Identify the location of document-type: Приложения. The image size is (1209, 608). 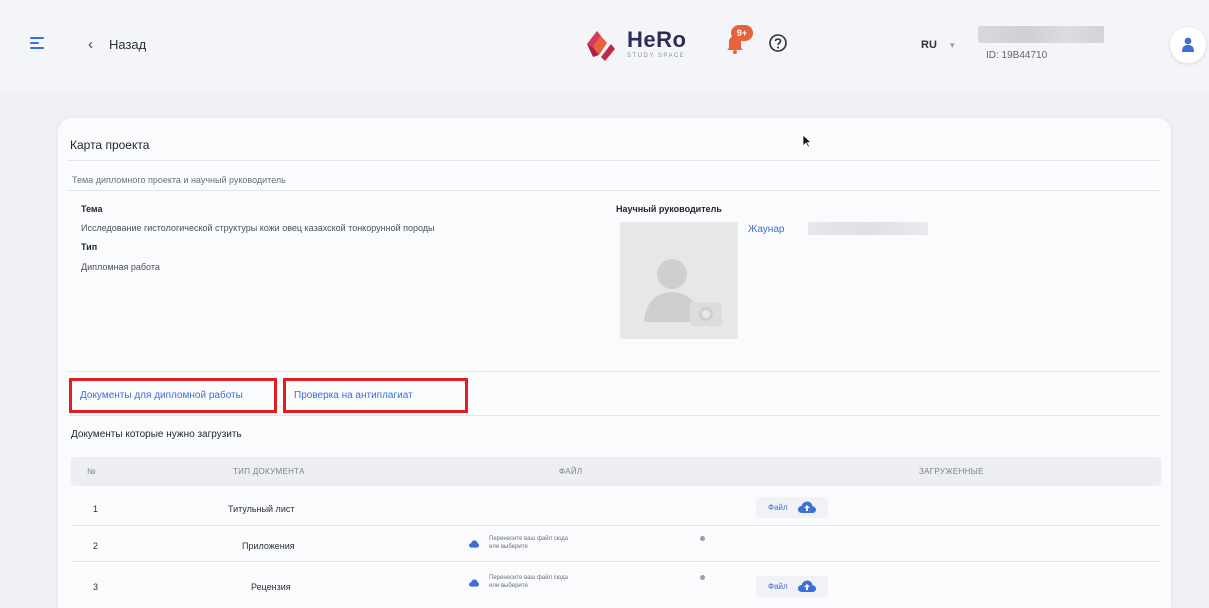
(268, 546).